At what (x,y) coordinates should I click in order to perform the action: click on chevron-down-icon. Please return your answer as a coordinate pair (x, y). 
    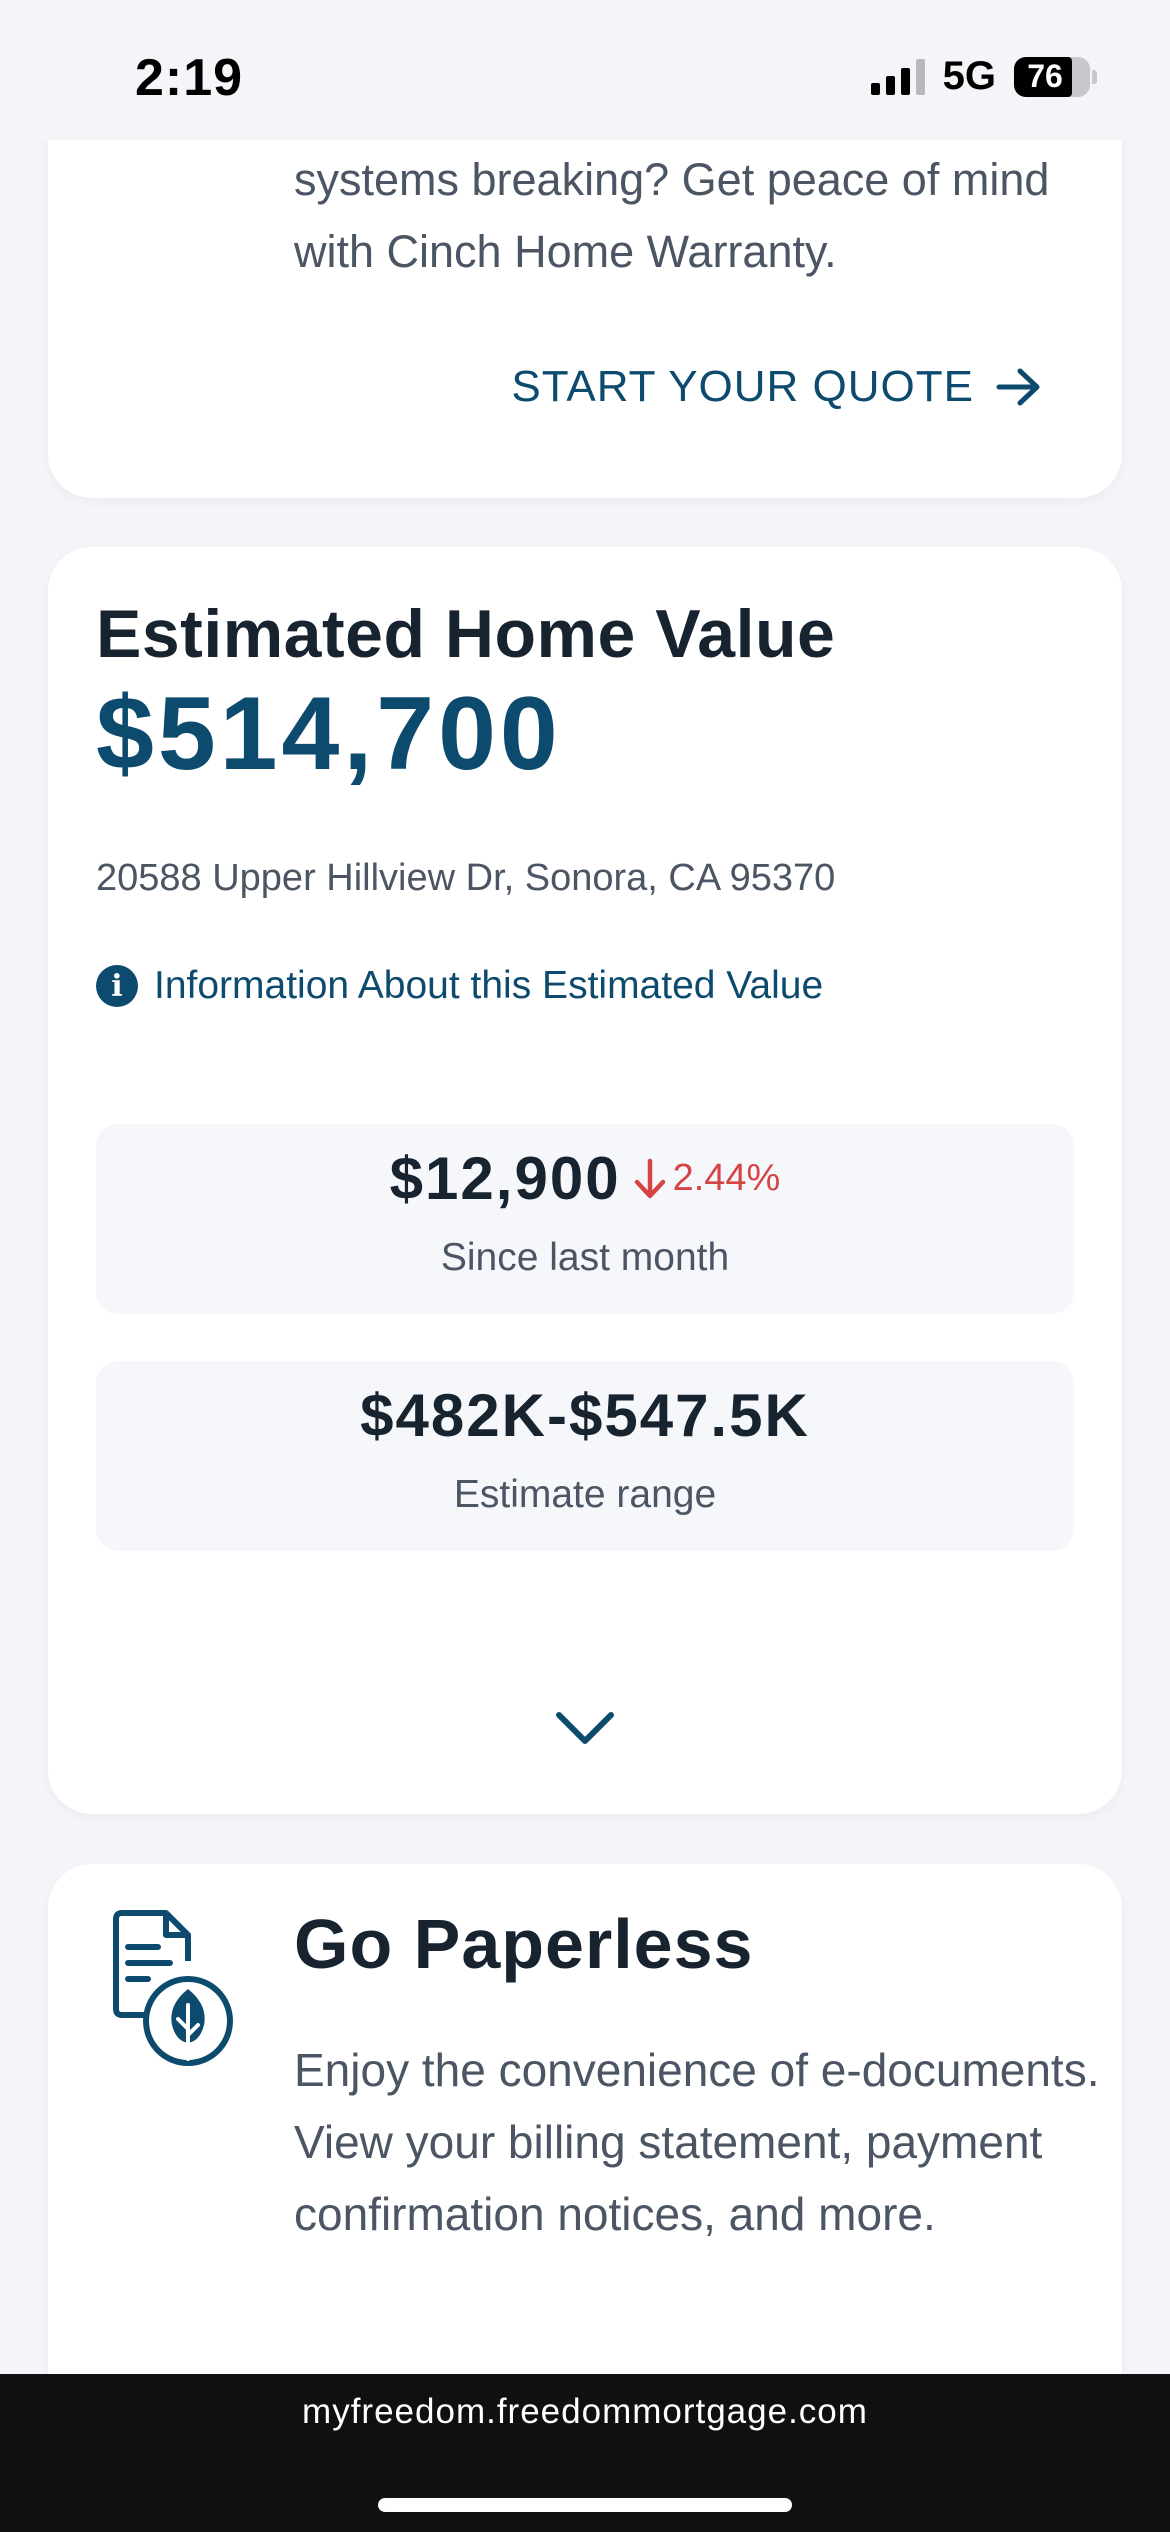
    Looking at the image, I should click on (585, 1729).